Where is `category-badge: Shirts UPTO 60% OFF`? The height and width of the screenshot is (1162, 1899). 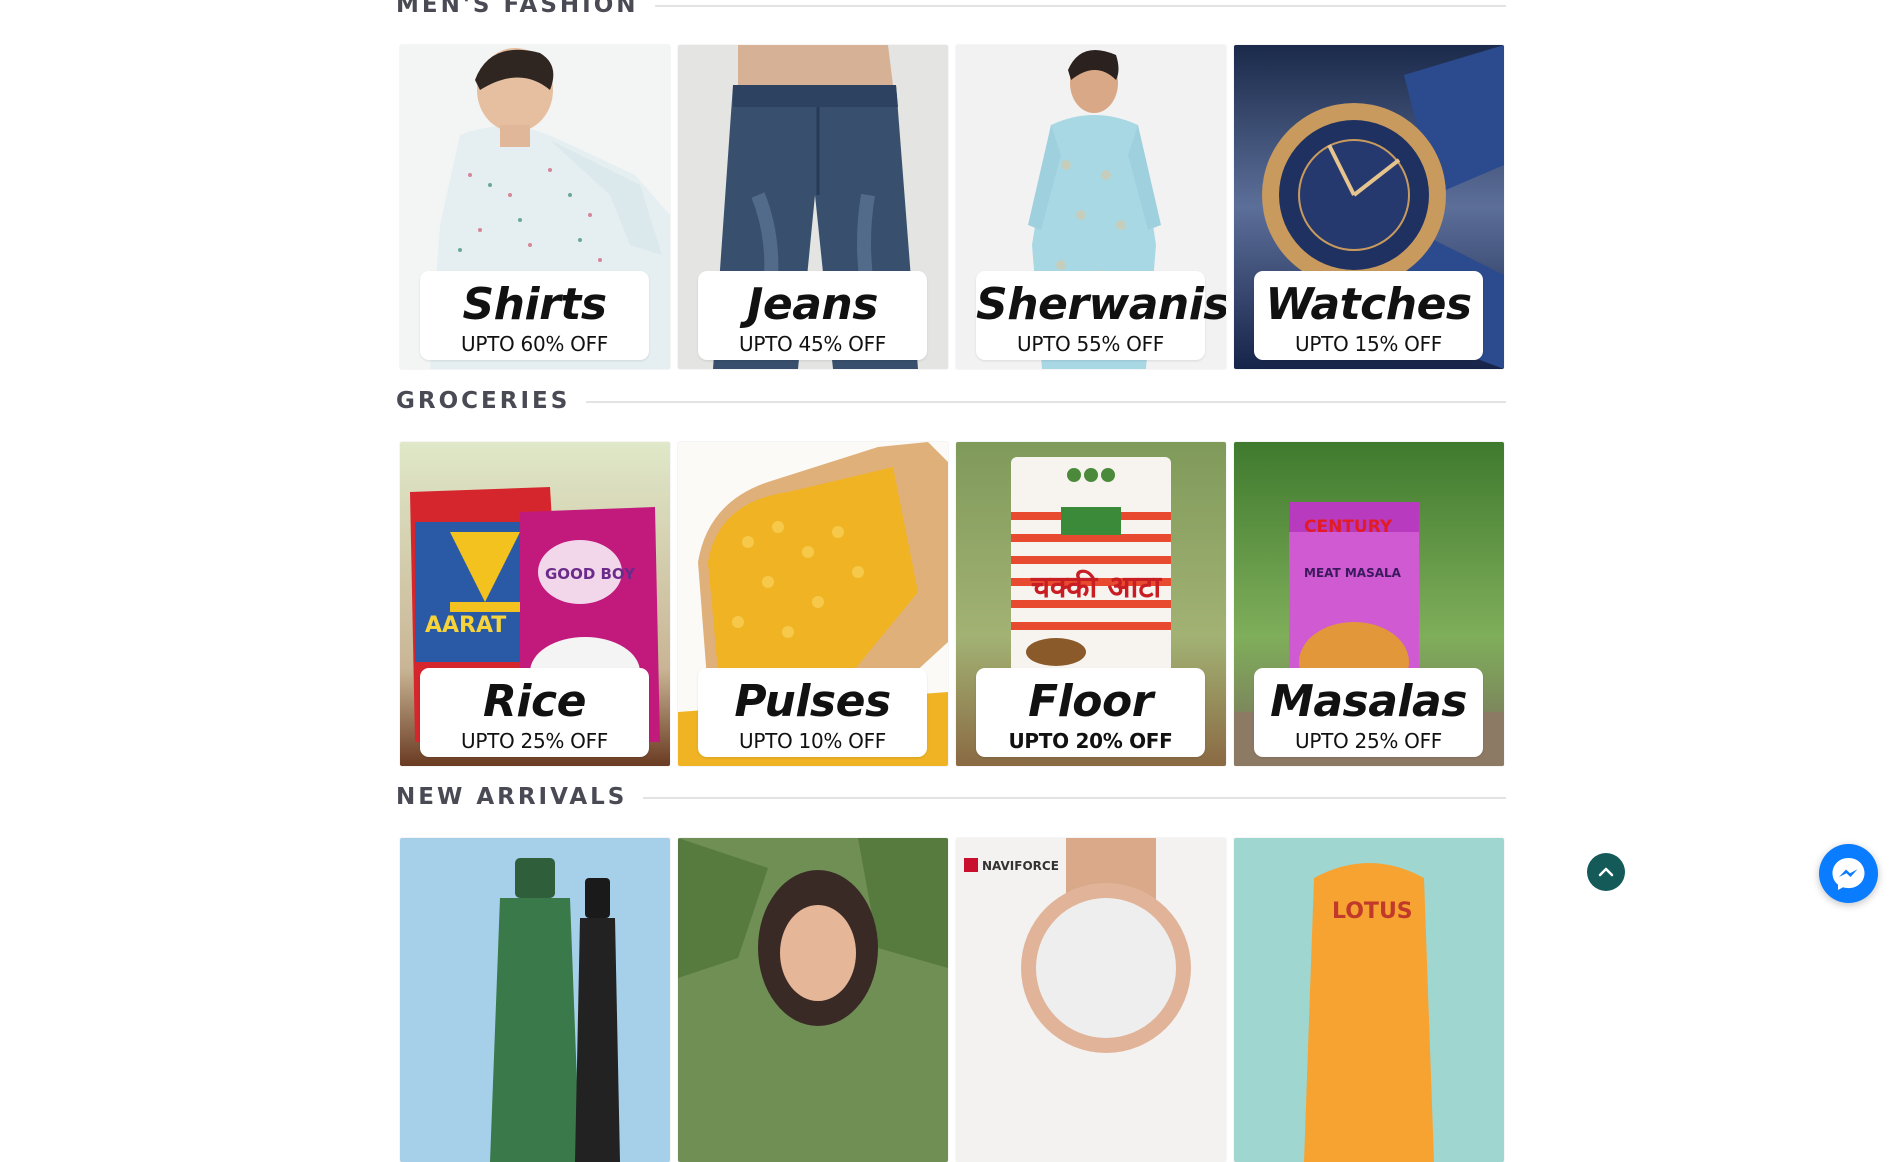
category-badge: Shirts UPTO 60% OFF is located at coordinates (534, 315).